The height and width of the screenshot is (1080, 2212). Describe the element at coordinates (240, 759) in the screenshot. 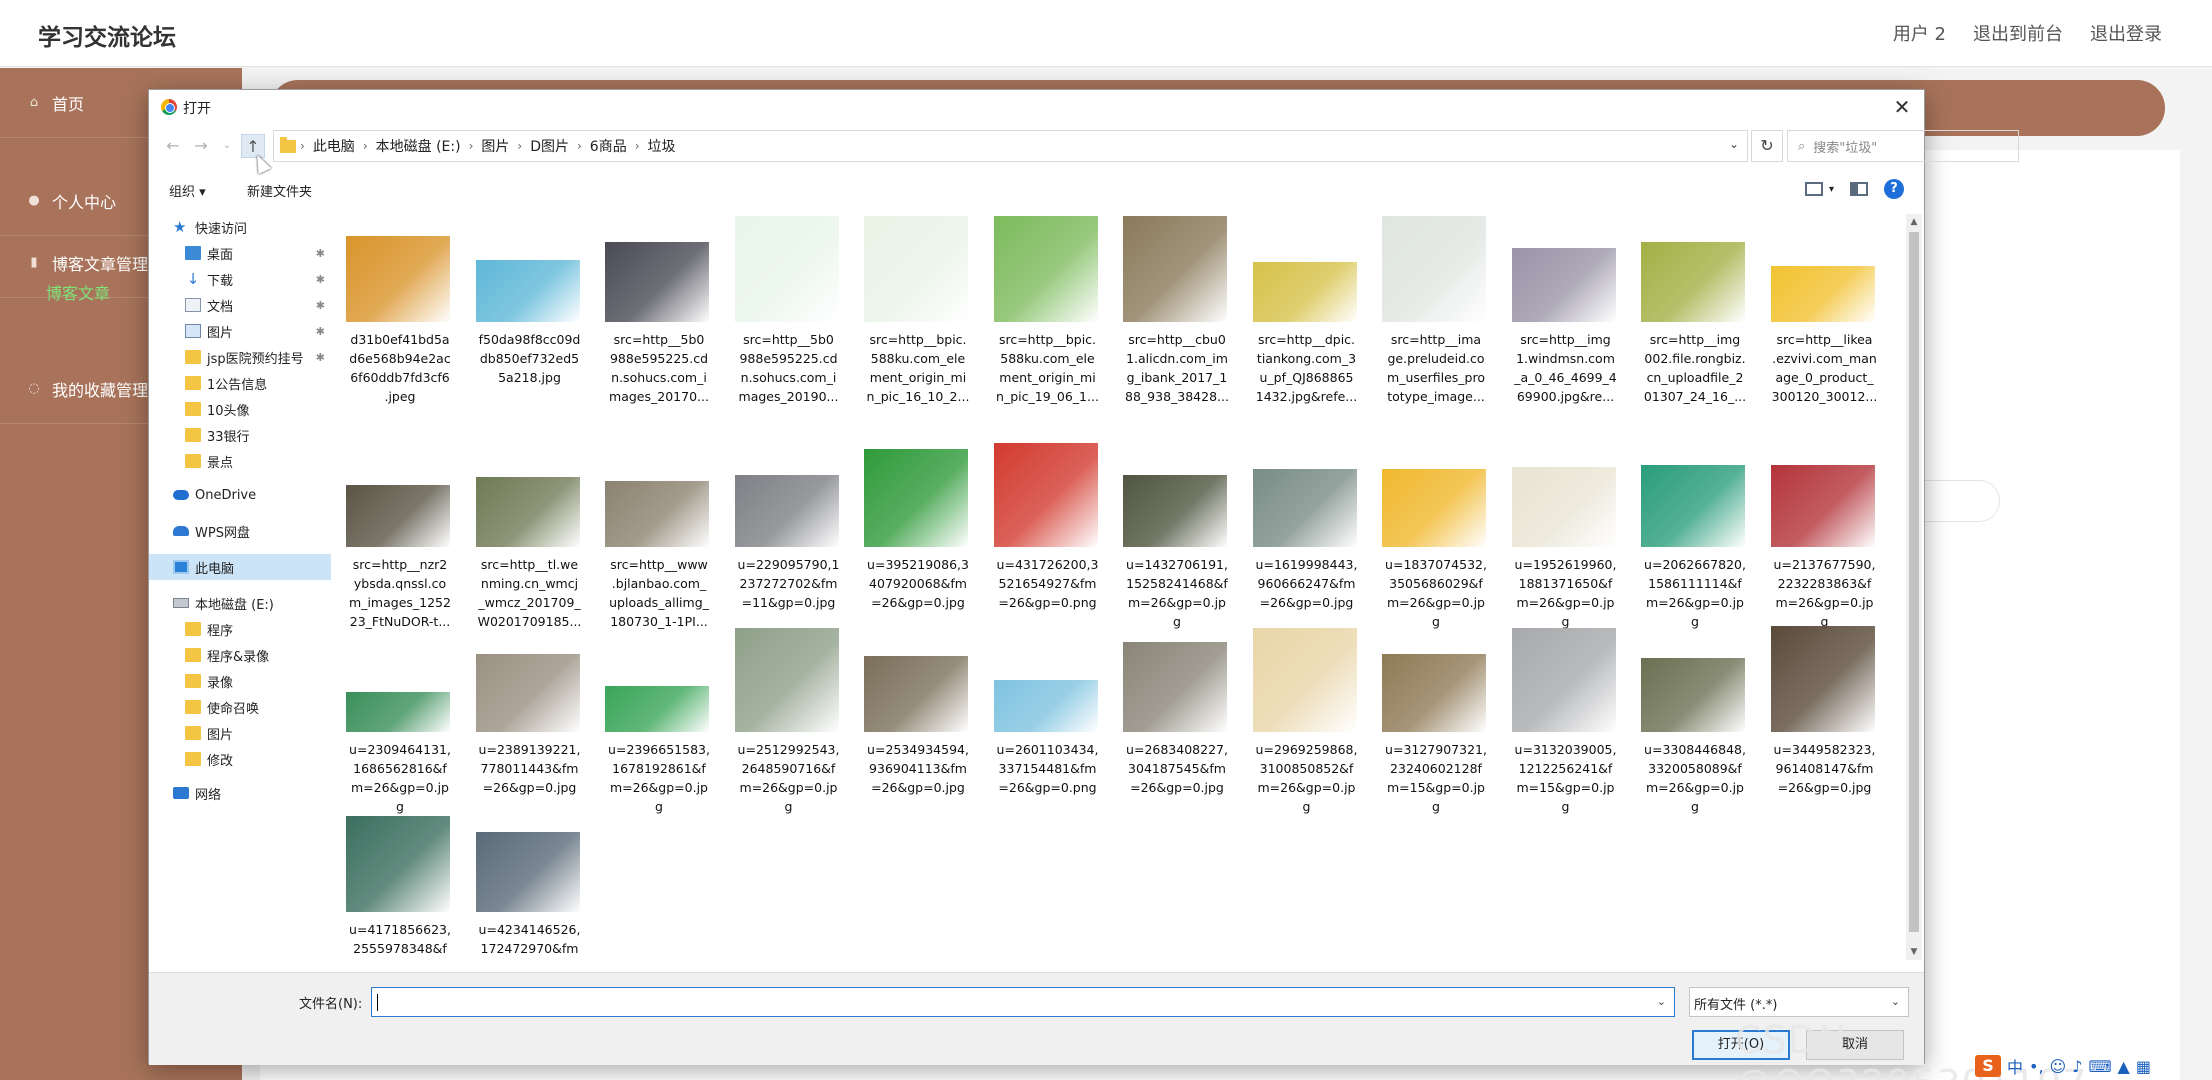

I see `nav-tree-item: 修改` at that location.